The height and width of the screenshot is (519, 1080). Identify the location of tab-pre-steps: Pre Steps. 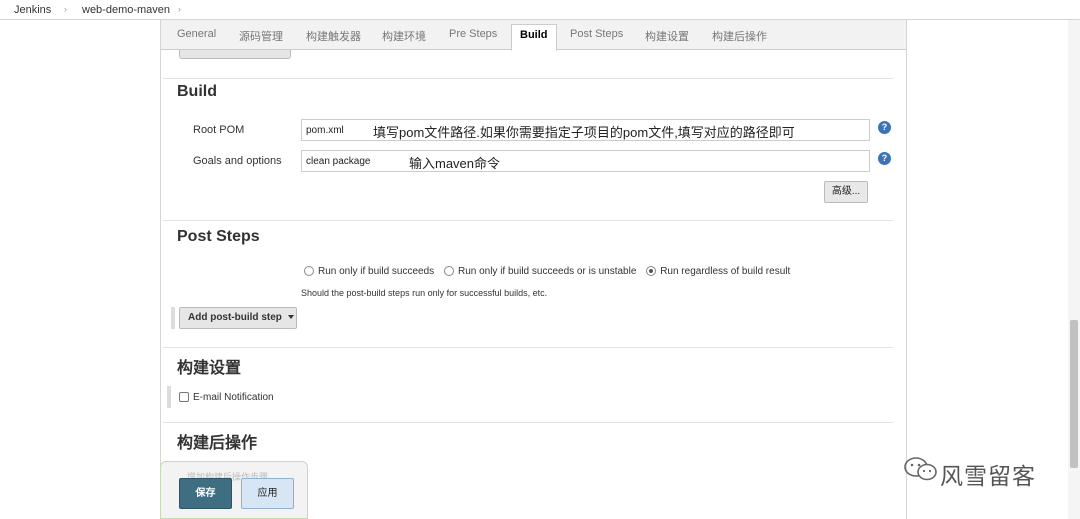
(473, 34).